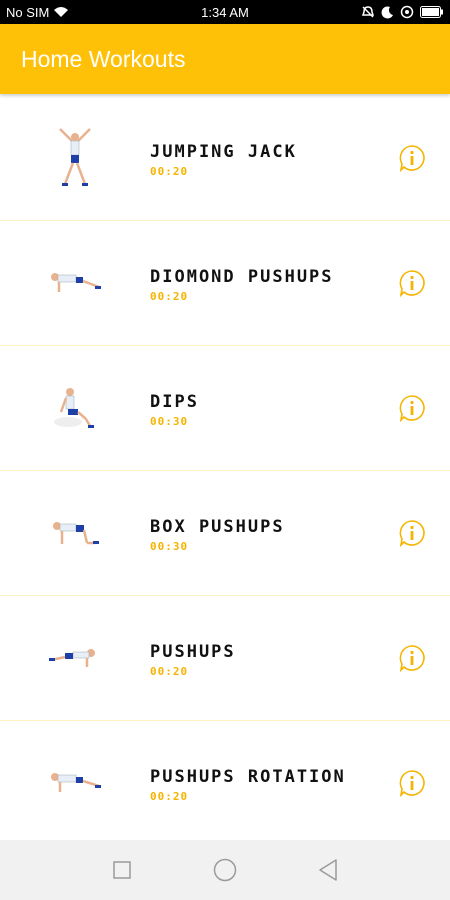 The width and height of the screenshot is (450, 900). What do you see at coordinates (432, 12) in the screenshot?
I see `battery-icon` at bounding box center [432, 12].